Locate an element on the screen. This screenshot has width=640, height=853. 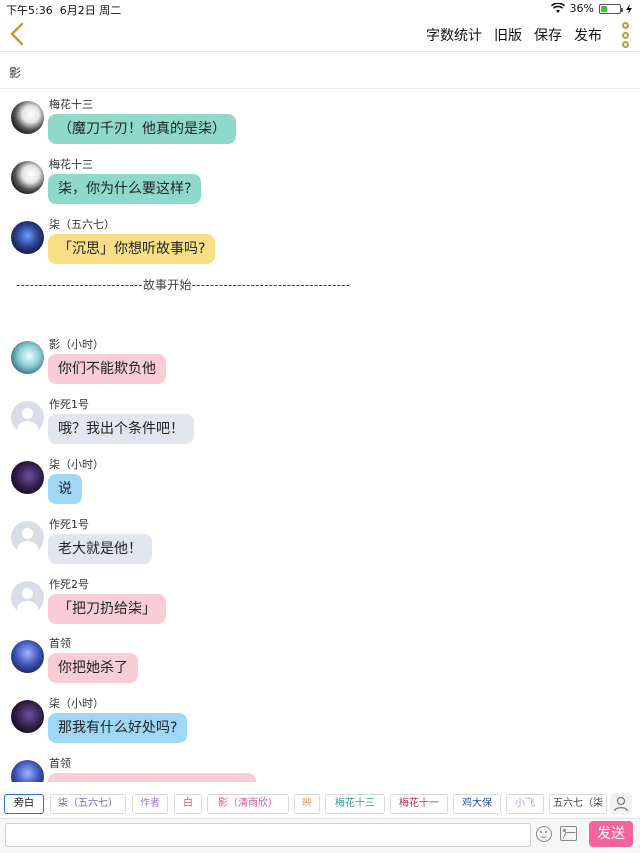
input-row: 发送 is located at coordinates (320, 835).